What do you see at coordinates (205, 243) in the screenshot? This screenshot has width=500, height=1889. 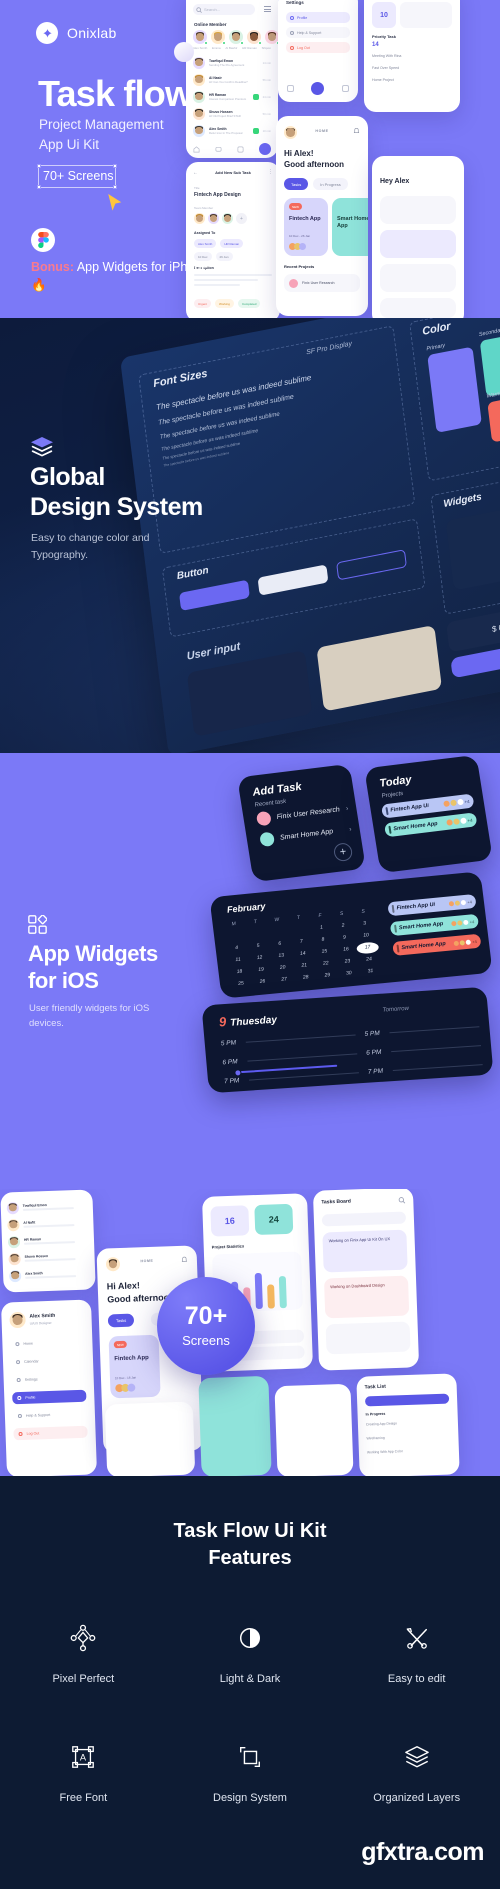 I see `assignee-chip: Alex Smith` at bounding box center [205, 243].